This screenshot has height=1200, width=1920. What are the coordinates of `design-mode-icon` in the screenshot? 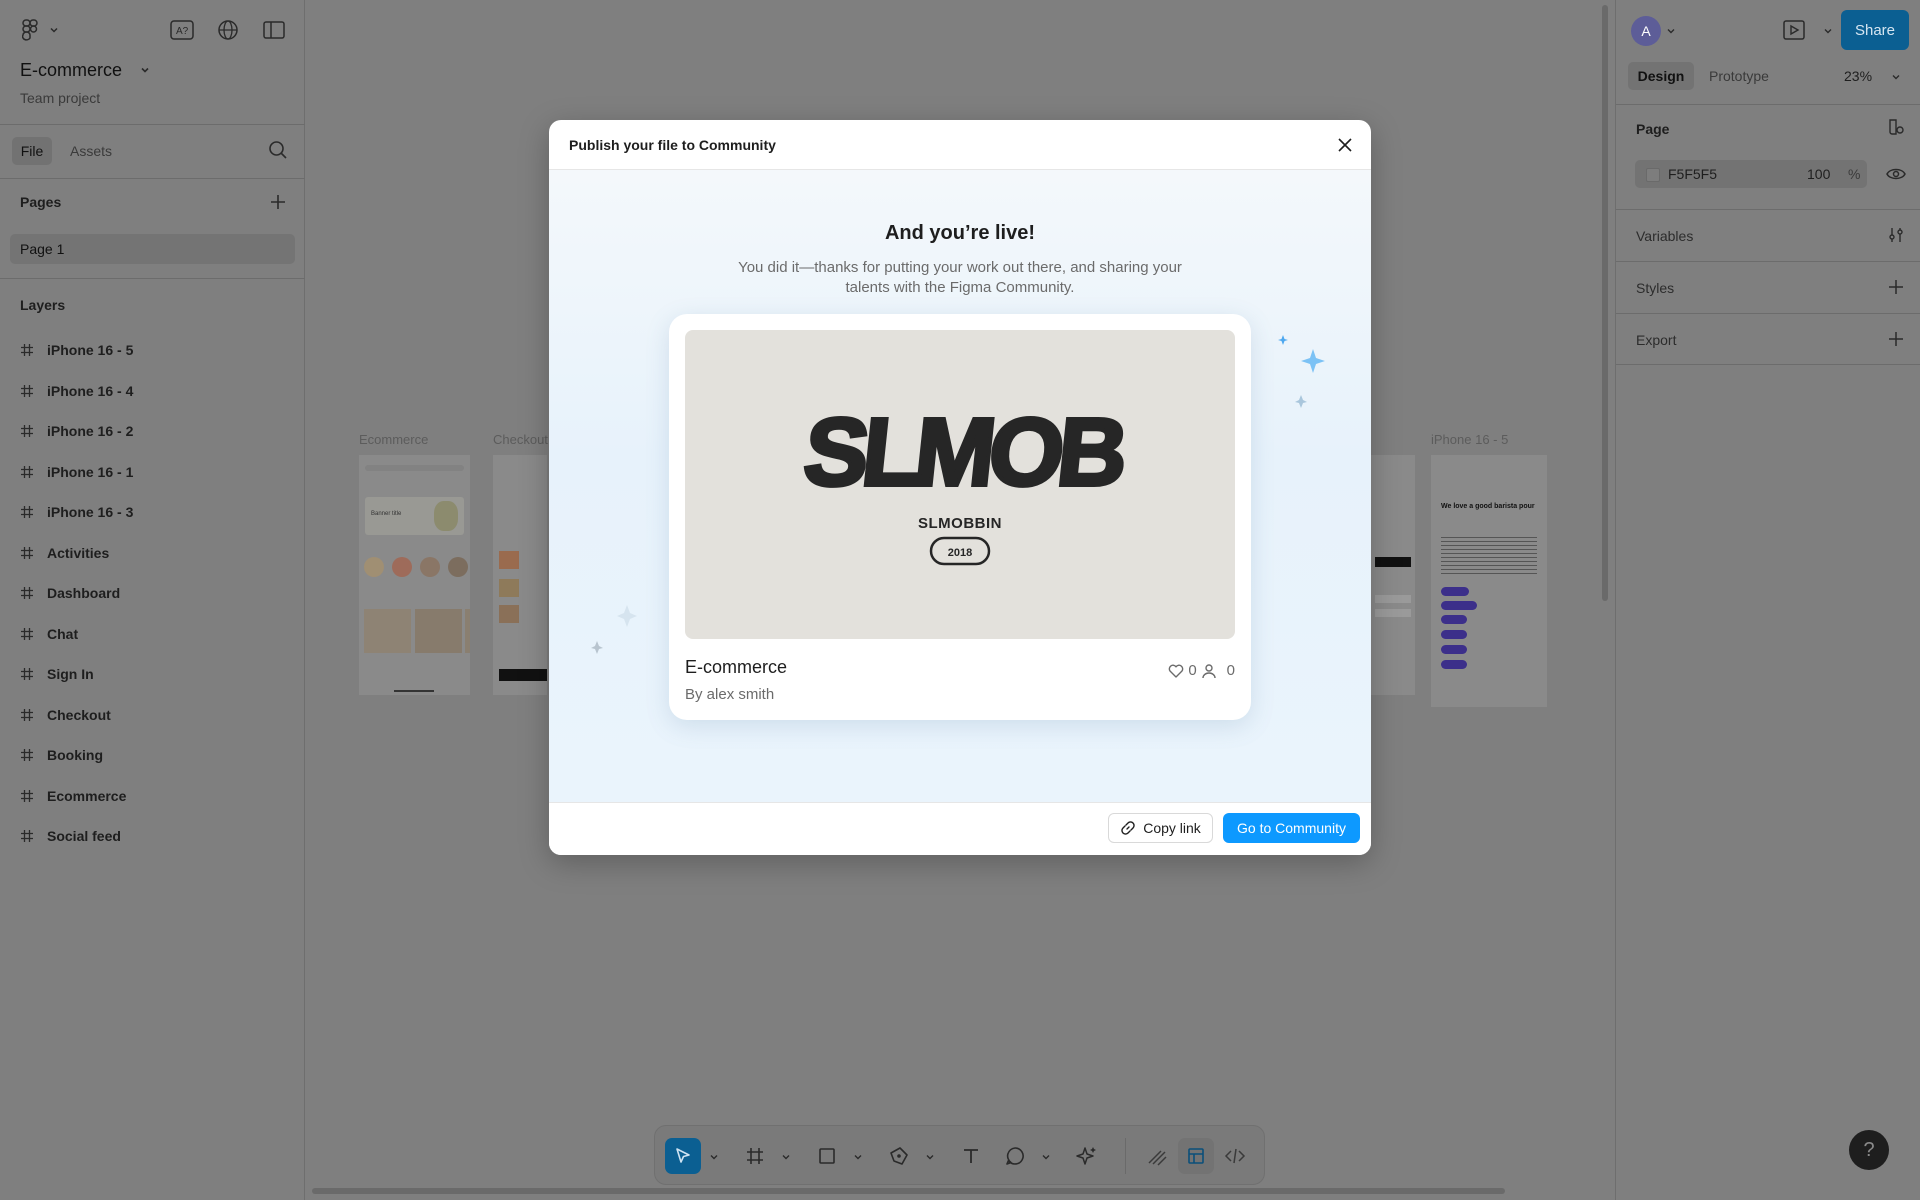 It's located at (1196, 1156).